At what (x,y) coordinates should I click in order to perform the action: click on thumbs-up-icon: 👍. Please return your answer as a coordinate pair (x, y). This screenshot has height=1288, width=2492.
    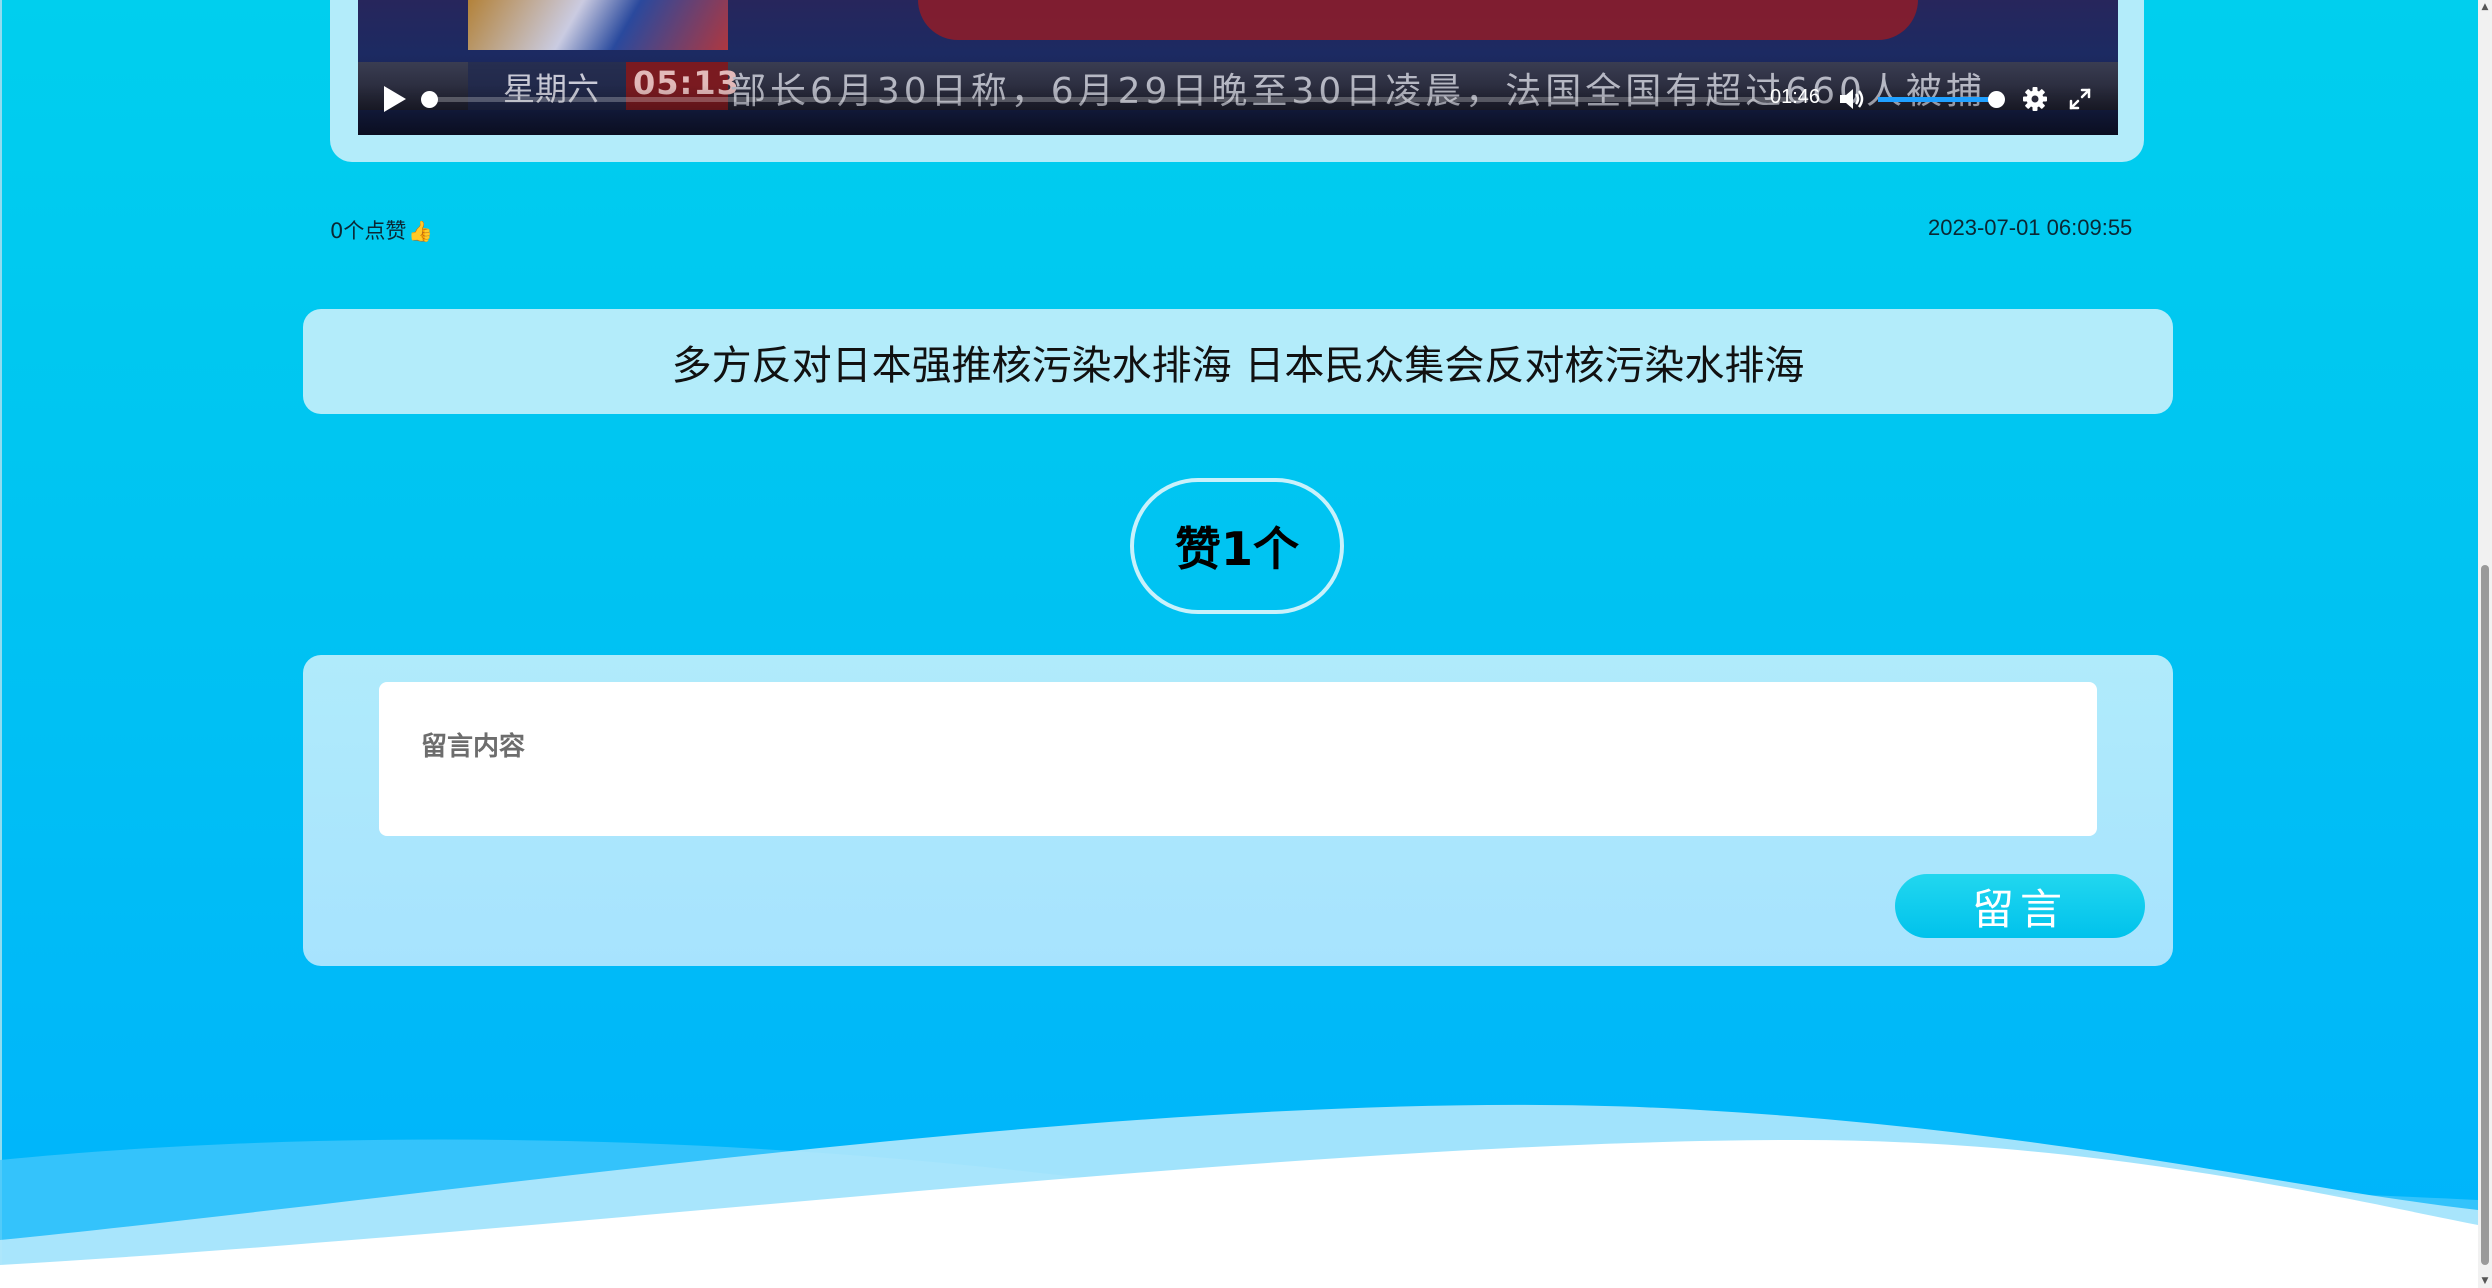
    Looking at the image, I should click on (421, 231).